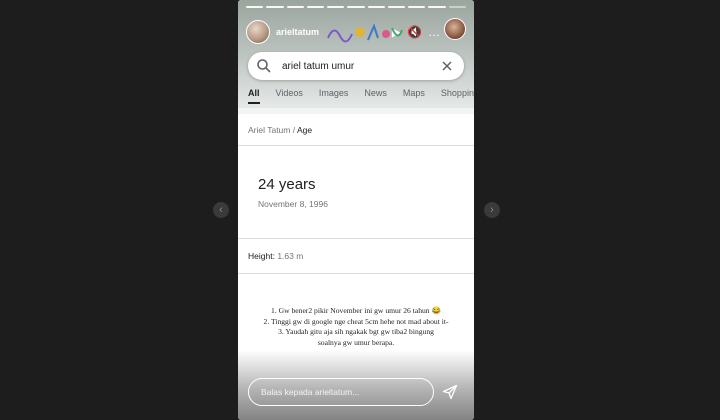 This screenshot has width=720, height=420. I want to click on chevron-right-icon: ›, so click(492, 209).